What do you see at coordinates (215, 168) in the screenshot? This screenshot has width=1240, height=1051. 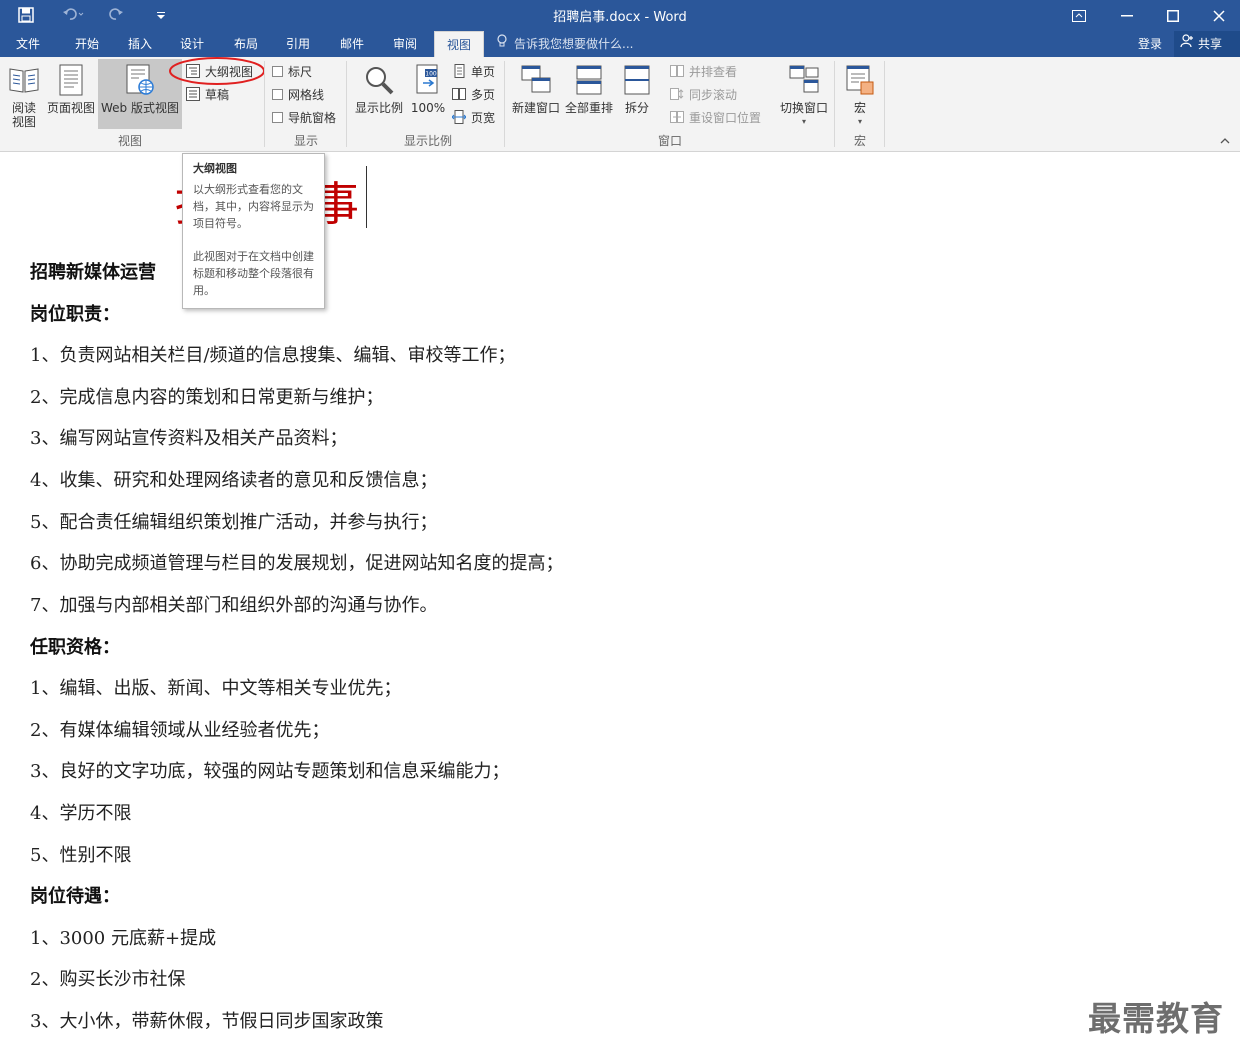 I see `tooltip-title: 大纲视图` at bounding box center [215, 168].